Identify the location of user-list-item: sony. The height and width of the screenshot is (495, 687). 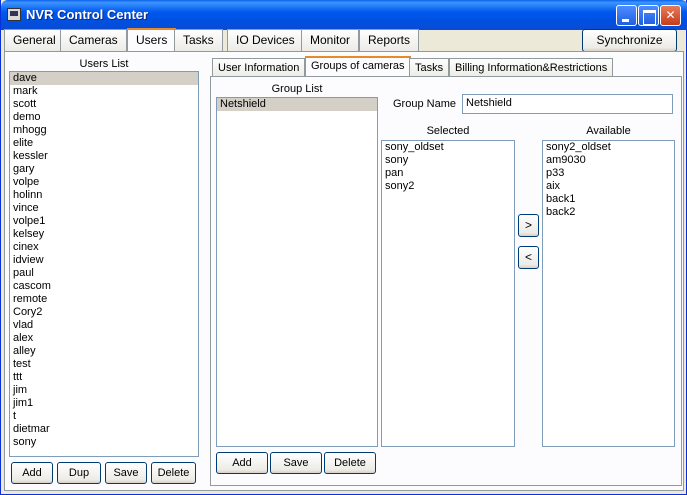
(104, 442).